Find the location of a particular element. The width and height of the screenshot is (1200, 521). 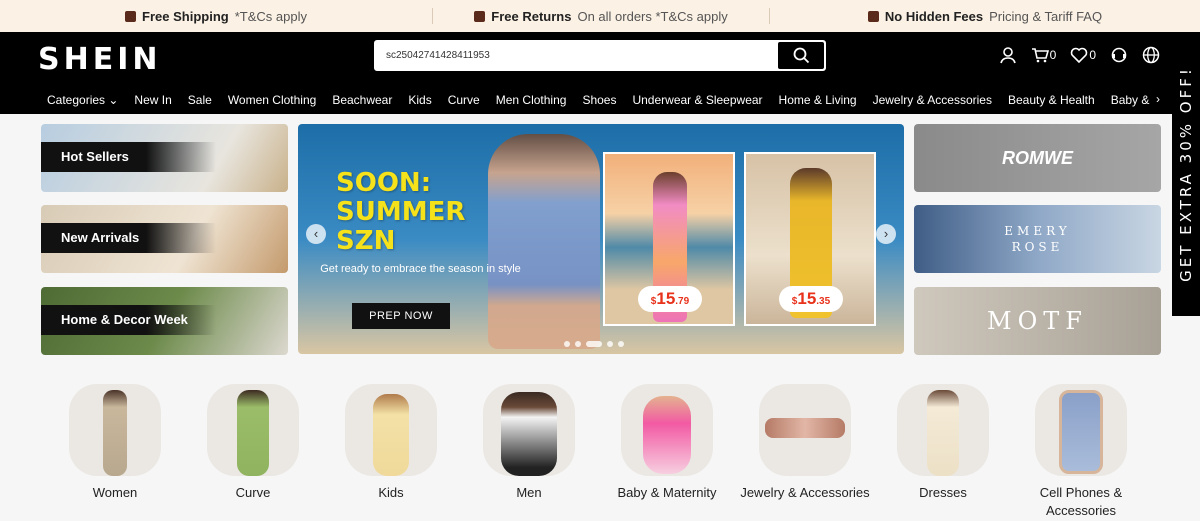

support-button is located at coordinates (1119, 55).